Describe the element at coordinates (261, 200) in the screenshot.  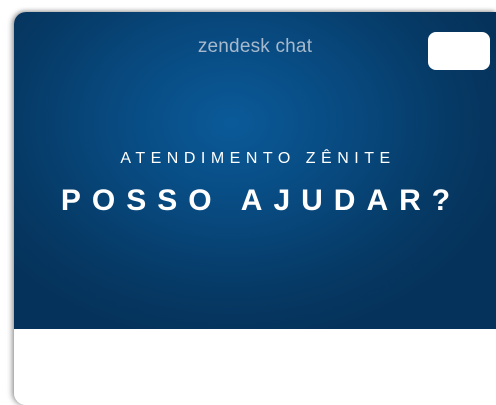
I see `banner-headline: POSSO AJUDAR?` at that location.